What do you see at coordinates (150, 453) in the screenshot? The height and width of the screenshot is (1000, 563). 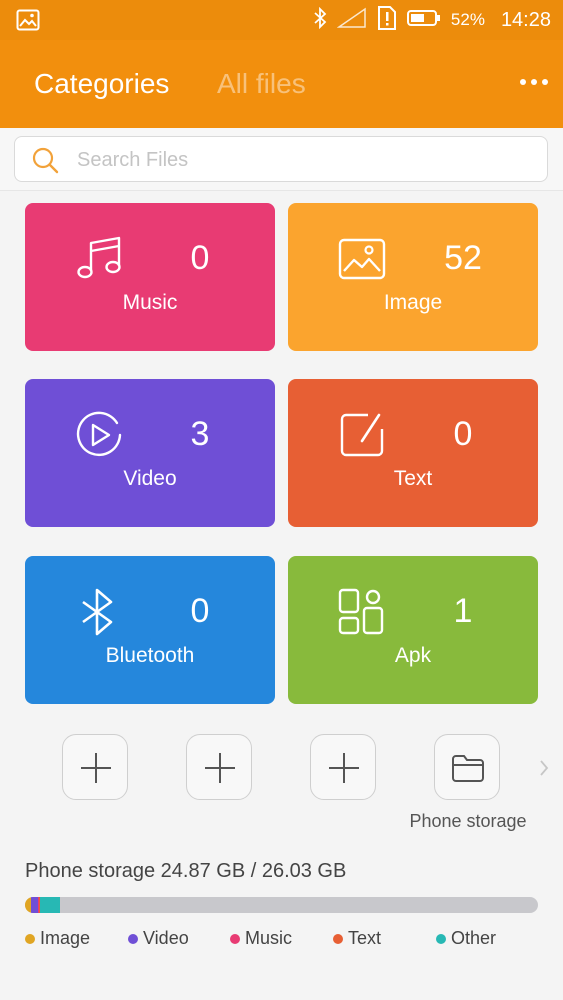 I see `video-category-tile: 3 Video` at bounding box center [150, 453].